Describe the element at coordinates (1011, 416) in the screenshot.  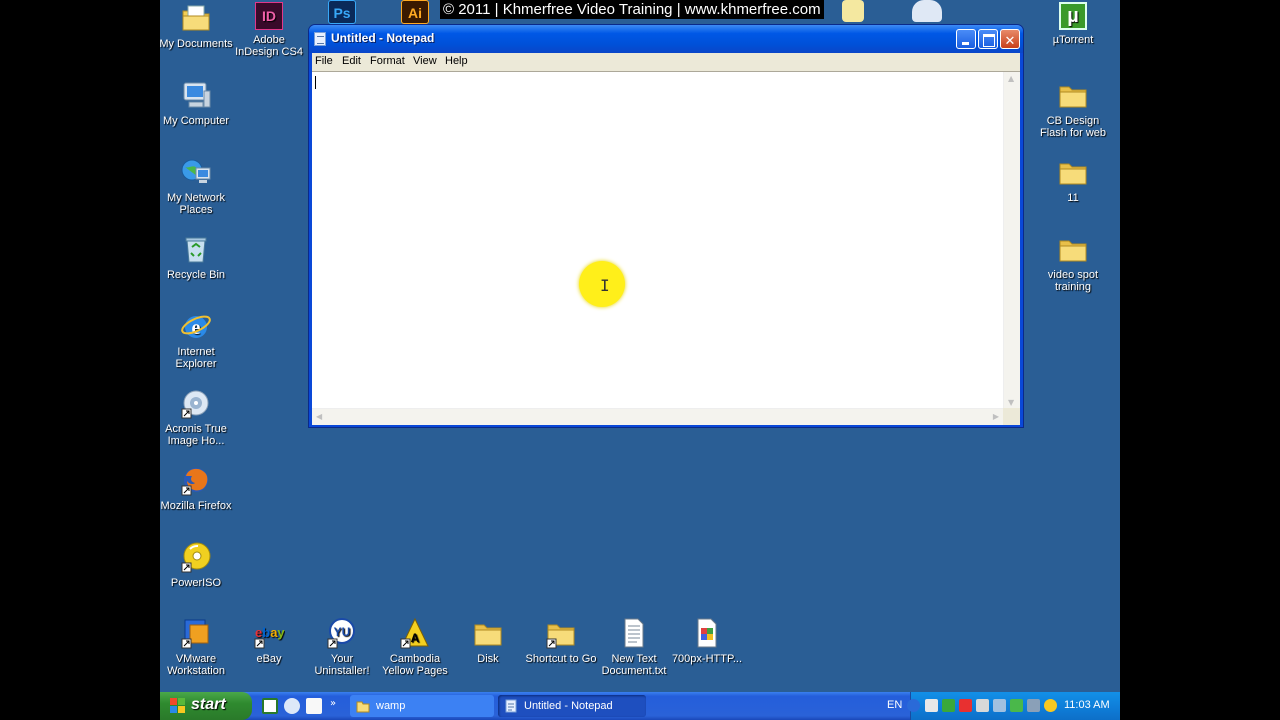
I see `resize-grip` at that location.